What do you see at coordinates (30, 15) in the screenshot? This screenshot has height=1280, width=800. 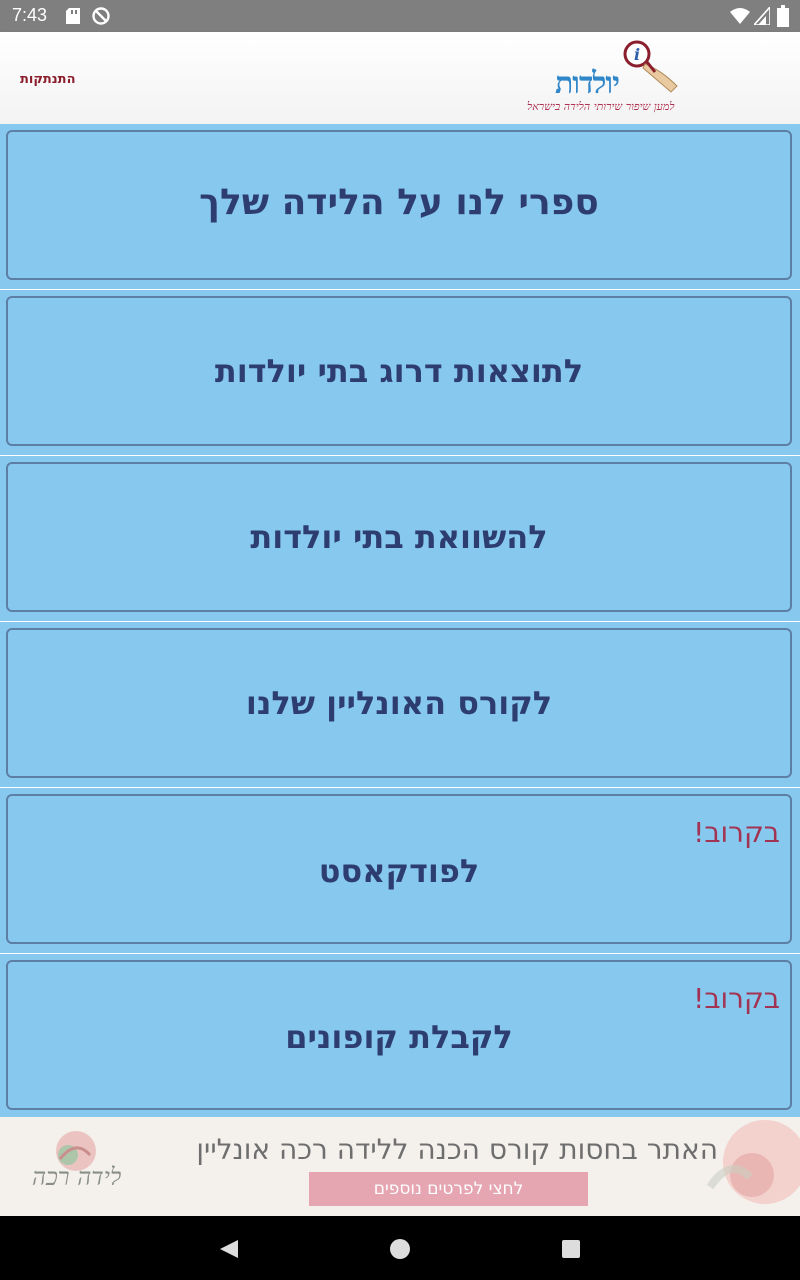 I see `status-time: 7:43` at bounding box center [30, 15].